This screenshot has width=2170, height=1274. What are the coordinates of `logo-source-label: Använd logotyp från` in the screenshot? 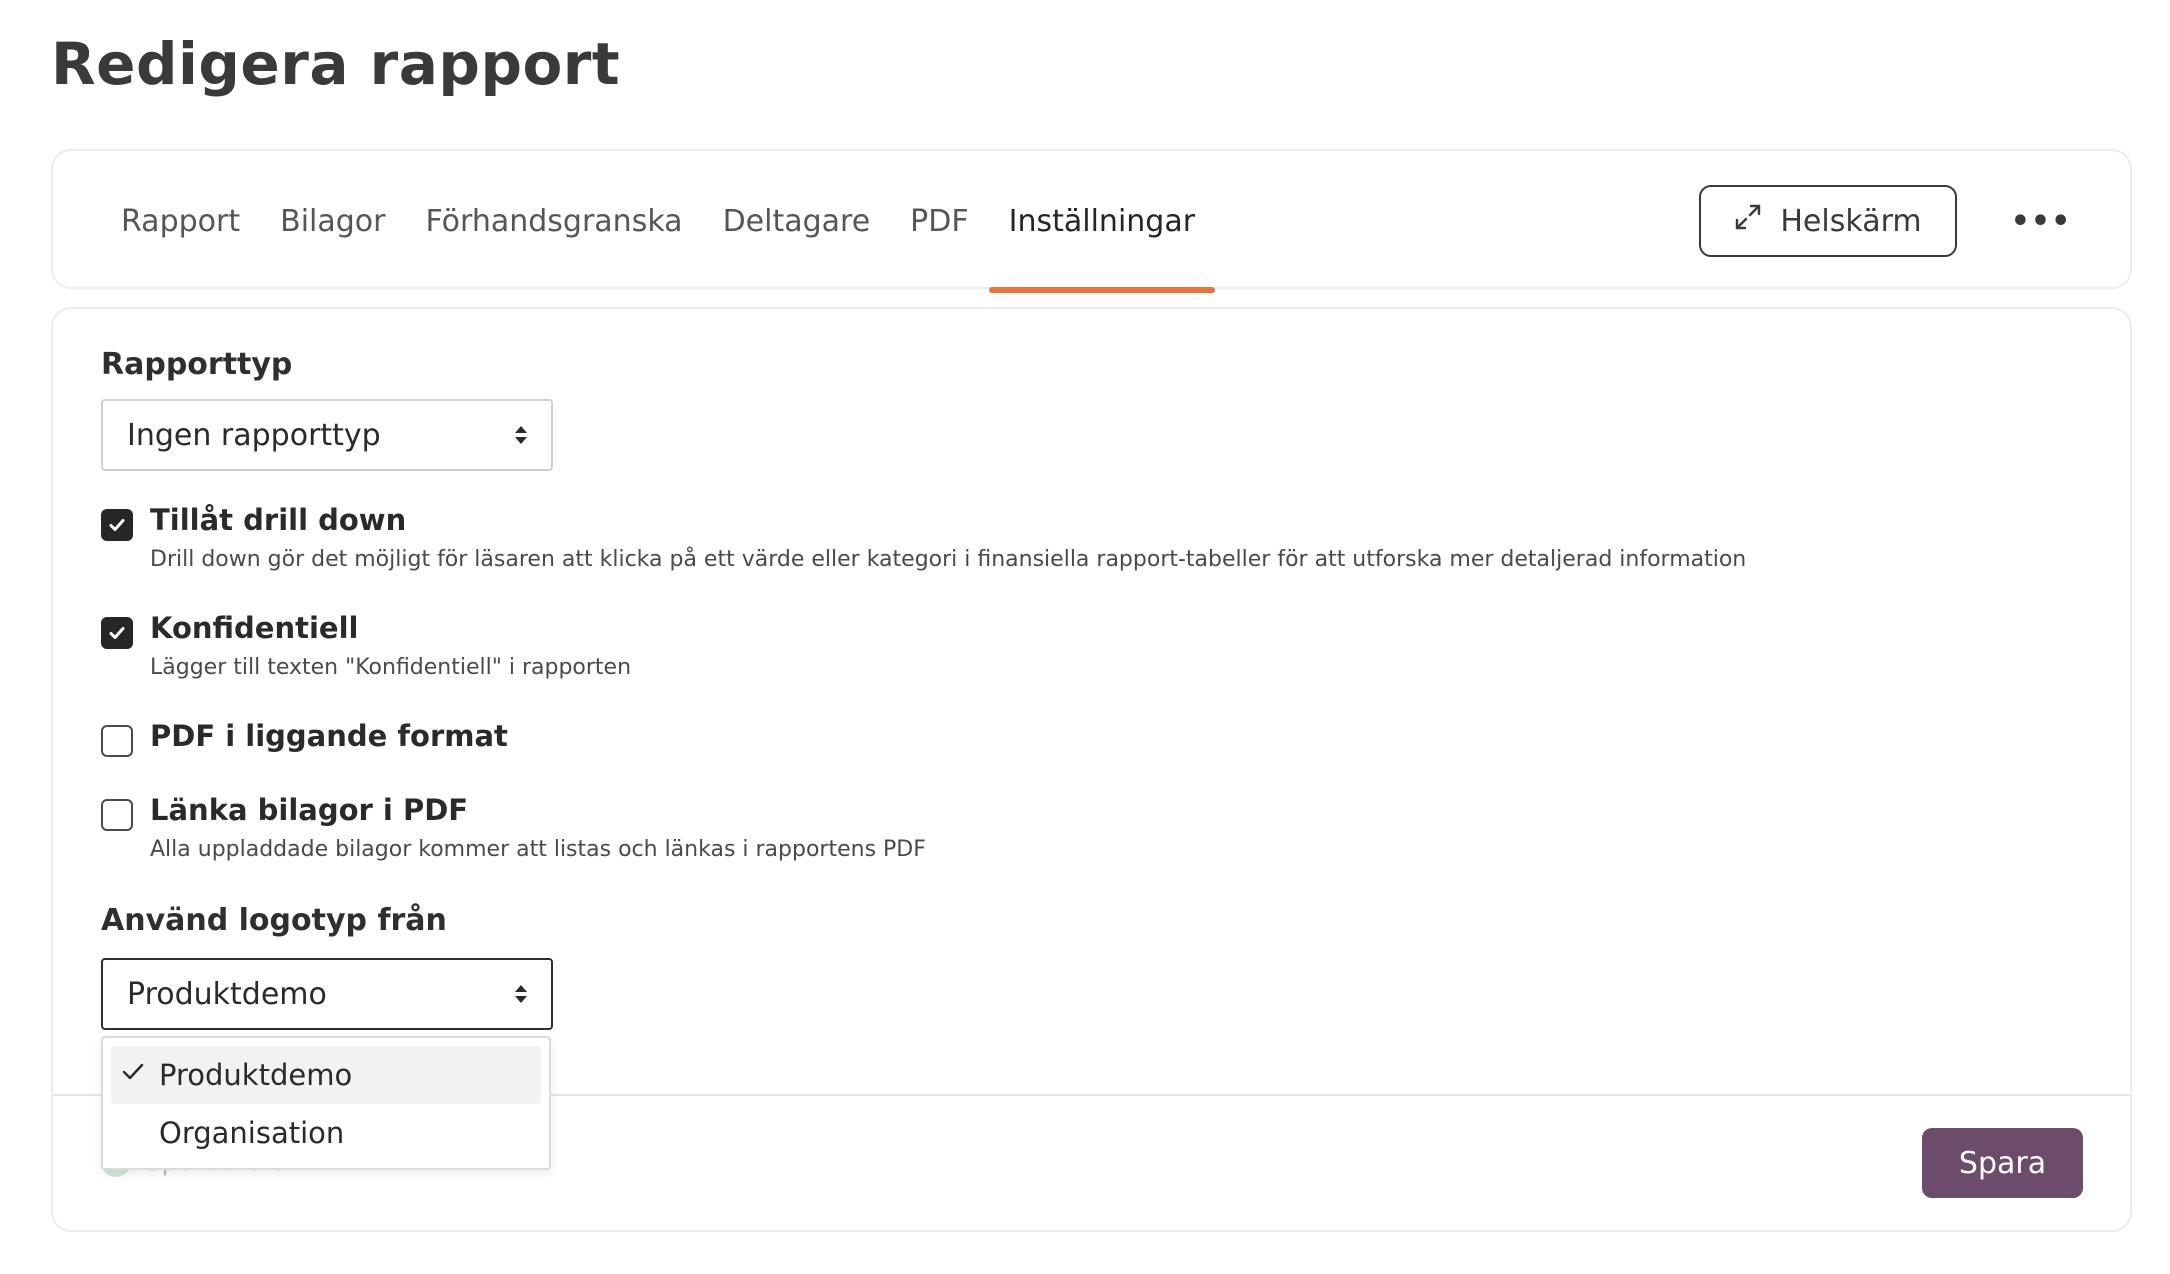 It's located at (274, 920).